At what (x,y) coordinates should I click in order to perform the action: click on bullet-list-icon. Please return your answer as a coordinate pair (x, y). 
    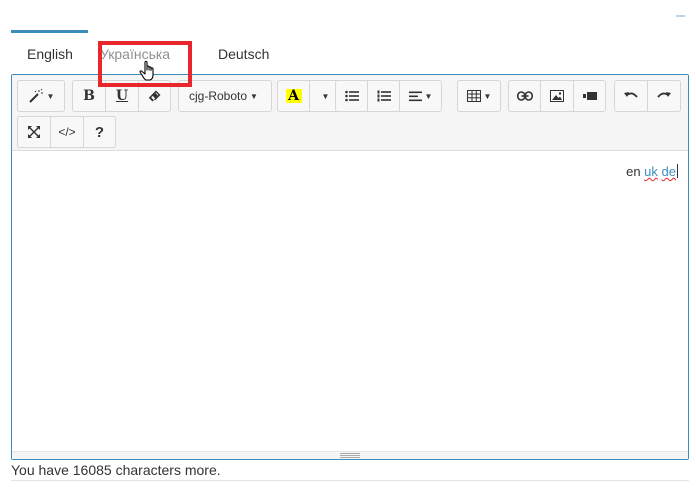
    Looking at the image, I should click on (351, 96).